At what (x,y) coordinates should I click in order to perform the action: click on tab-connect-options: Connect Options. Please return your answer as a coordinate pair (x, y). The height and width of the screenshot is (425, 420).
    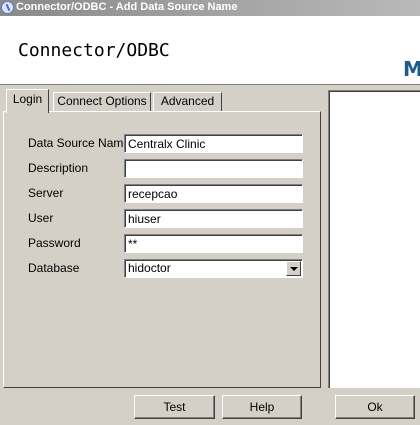
    Looking at the image, I should click on (102, 101).